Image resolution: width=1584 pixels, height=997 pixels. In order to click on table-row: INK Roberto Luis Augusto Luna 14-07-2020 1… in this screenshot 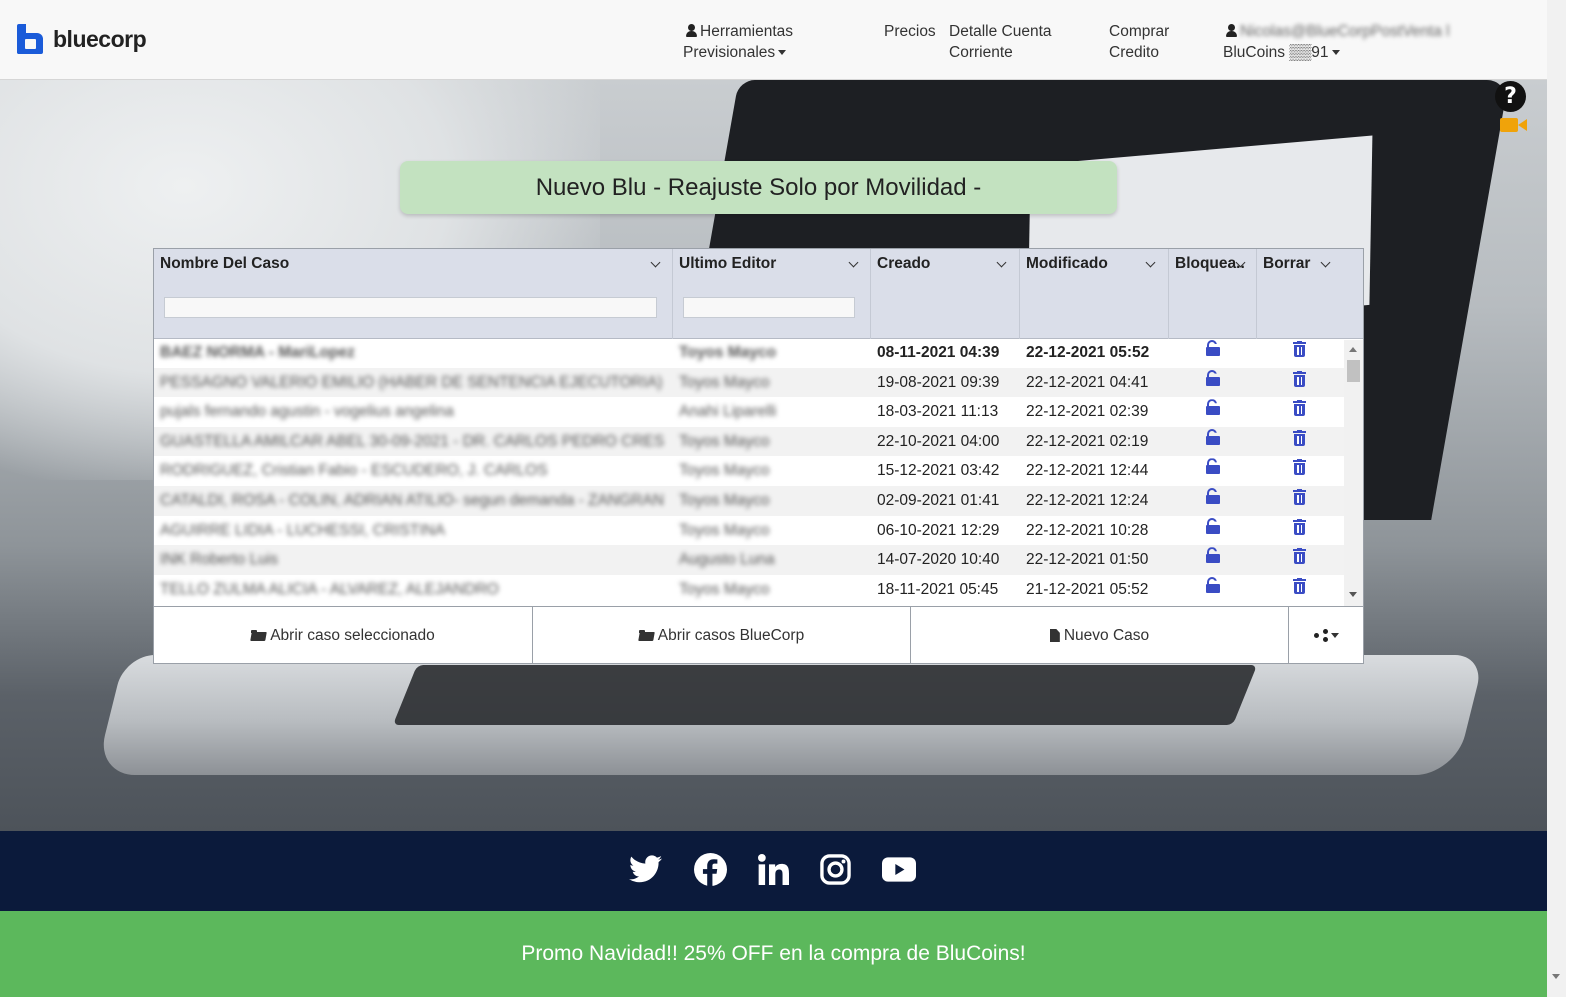, I will do `click(749, 560)`.